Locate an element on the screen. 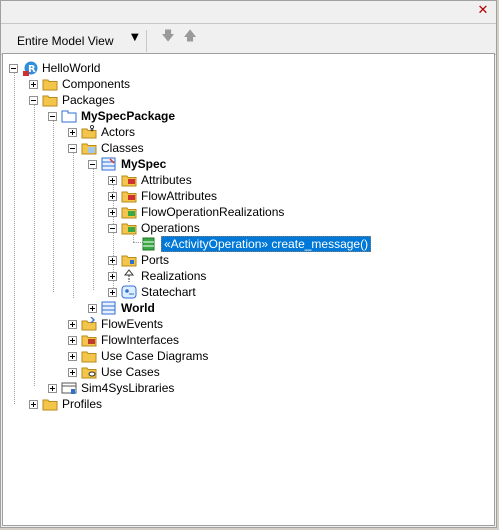  tree-node-label-selected: «ActivityOperation» create_message() is located at coordinates (266, 244).